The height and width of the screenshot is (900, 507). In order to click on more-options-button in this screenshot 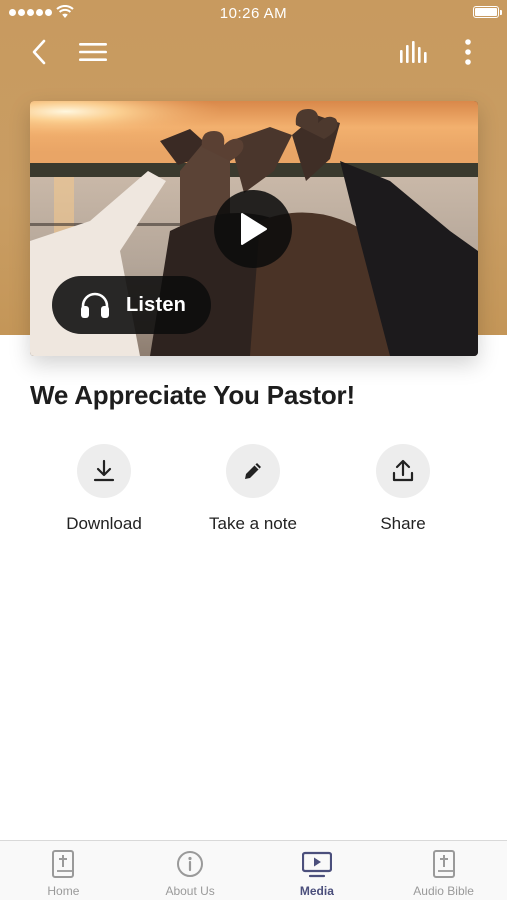, I will do `click(468, 52)`.